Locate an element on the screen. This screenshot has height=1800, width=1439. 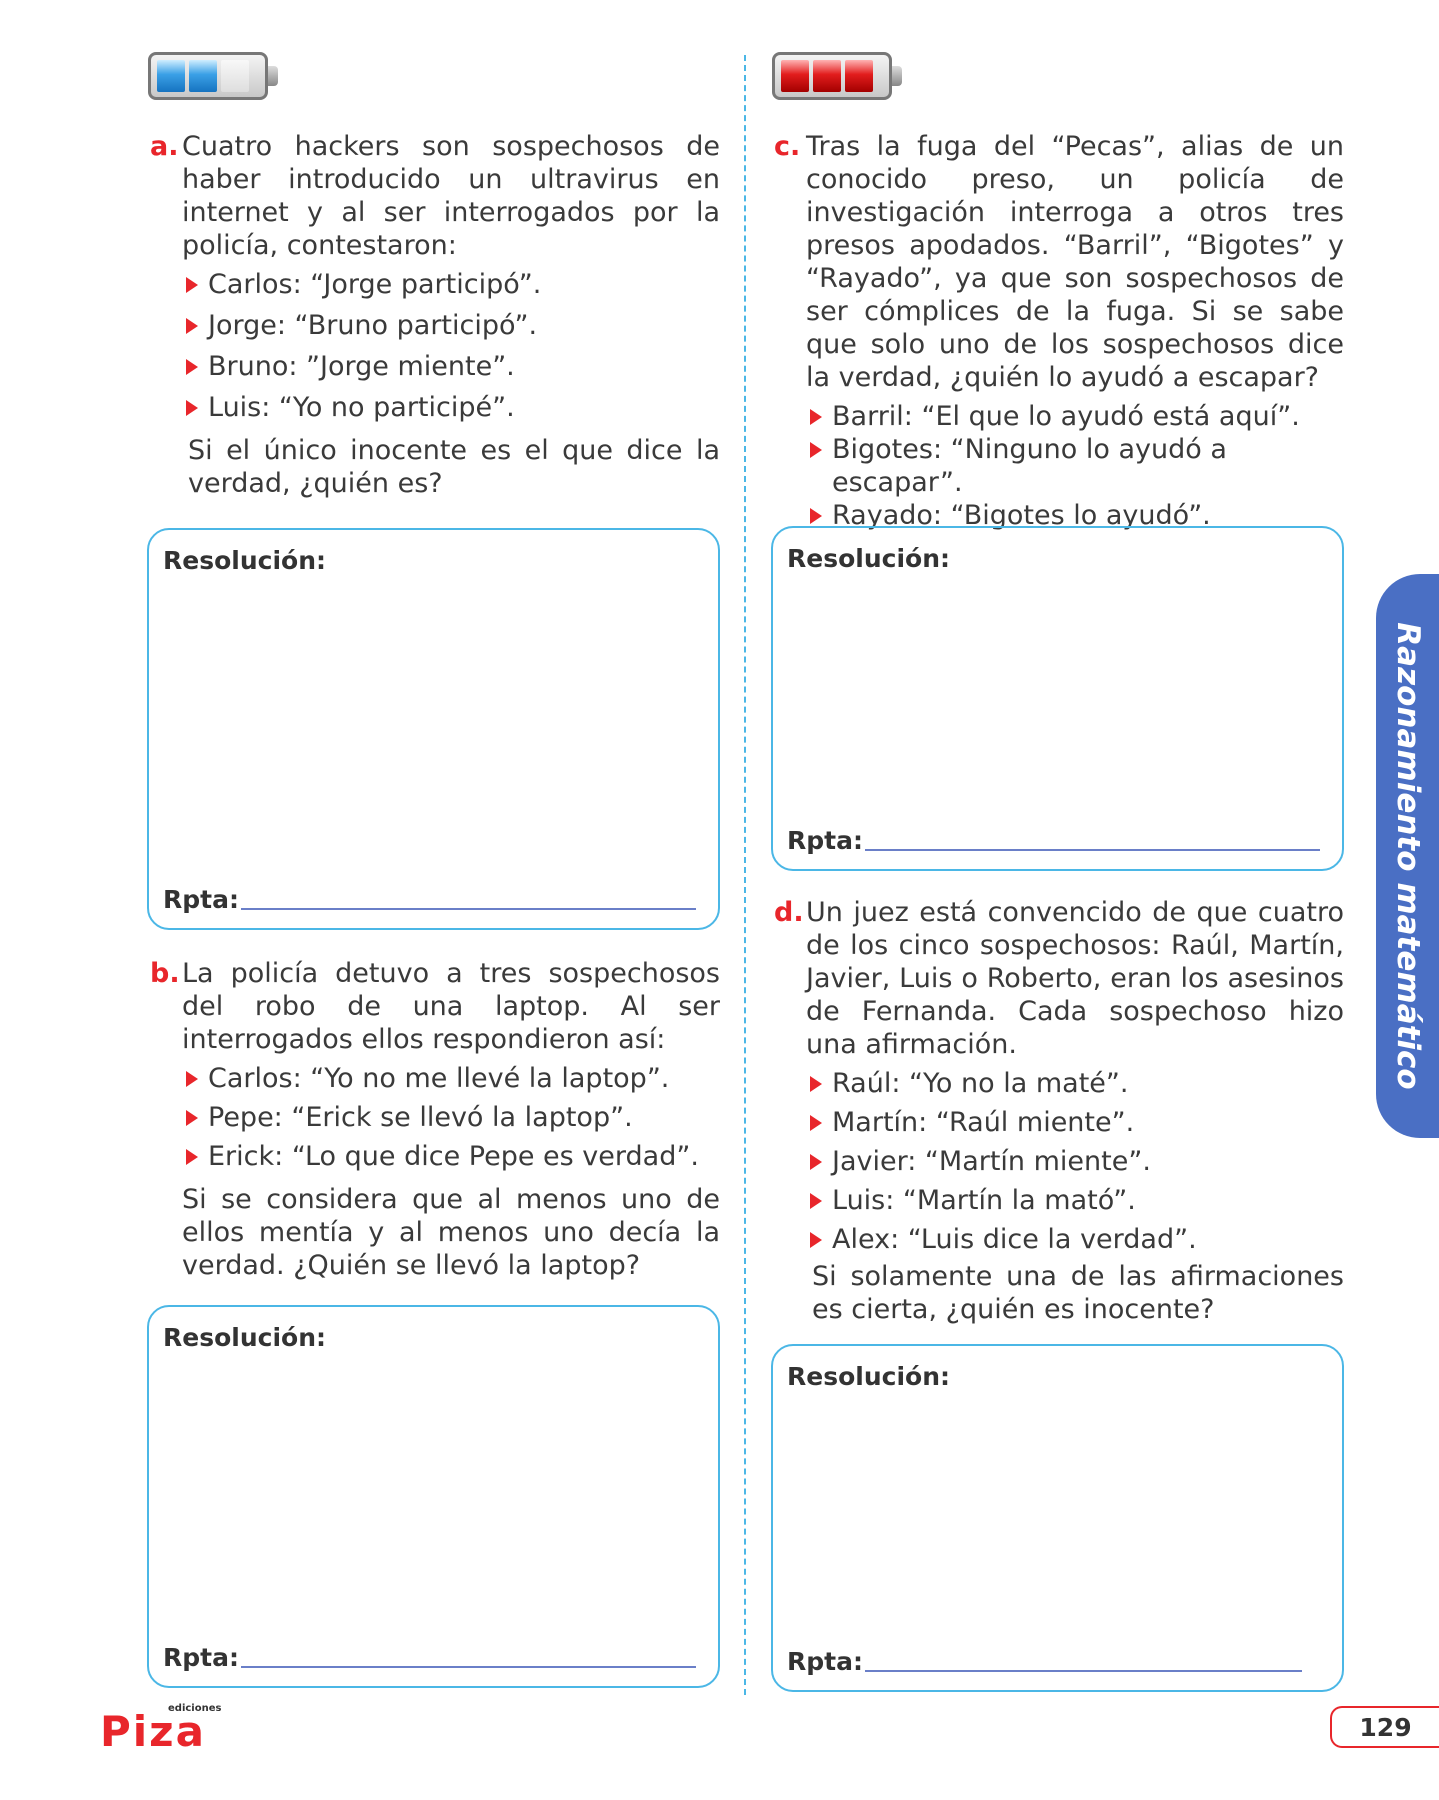
logo-brand-text: Piza is located at coordinates (153, 1731).